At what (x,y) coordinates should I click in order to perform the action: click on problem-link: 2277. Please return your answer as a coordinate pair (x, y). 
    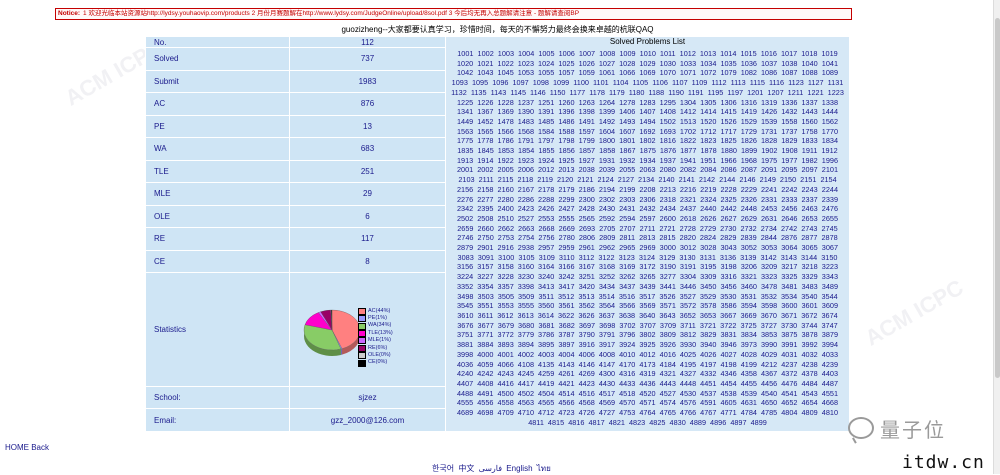
    Looking at the image, I should click on (485, 199).